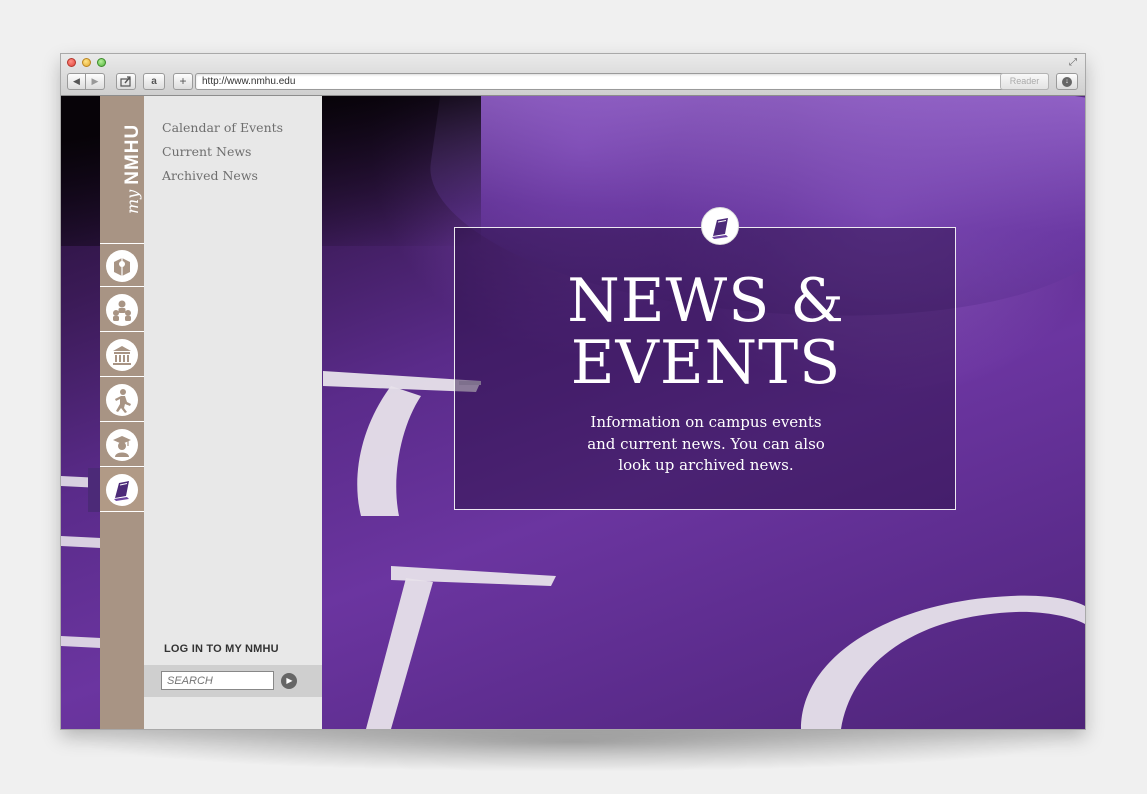  I want to click on rail-item-people, so click(122, 310).